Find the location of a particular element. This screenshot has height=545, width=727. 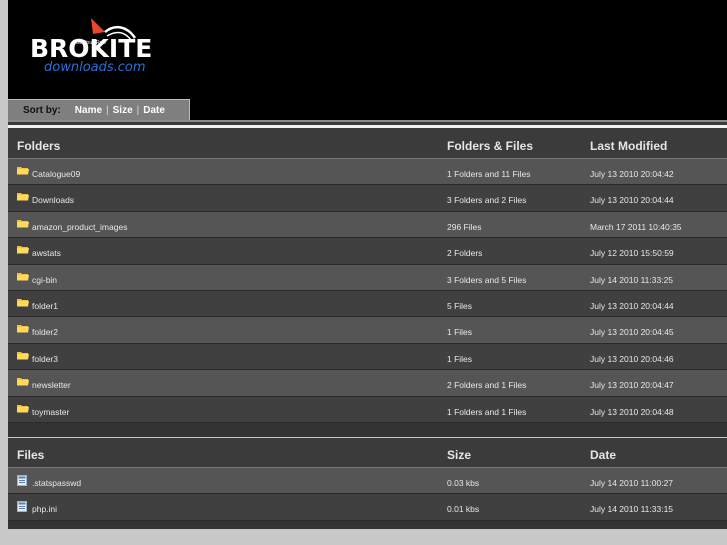

logo-tagline: Gorilous Rule is located at coordinates (91, 43).